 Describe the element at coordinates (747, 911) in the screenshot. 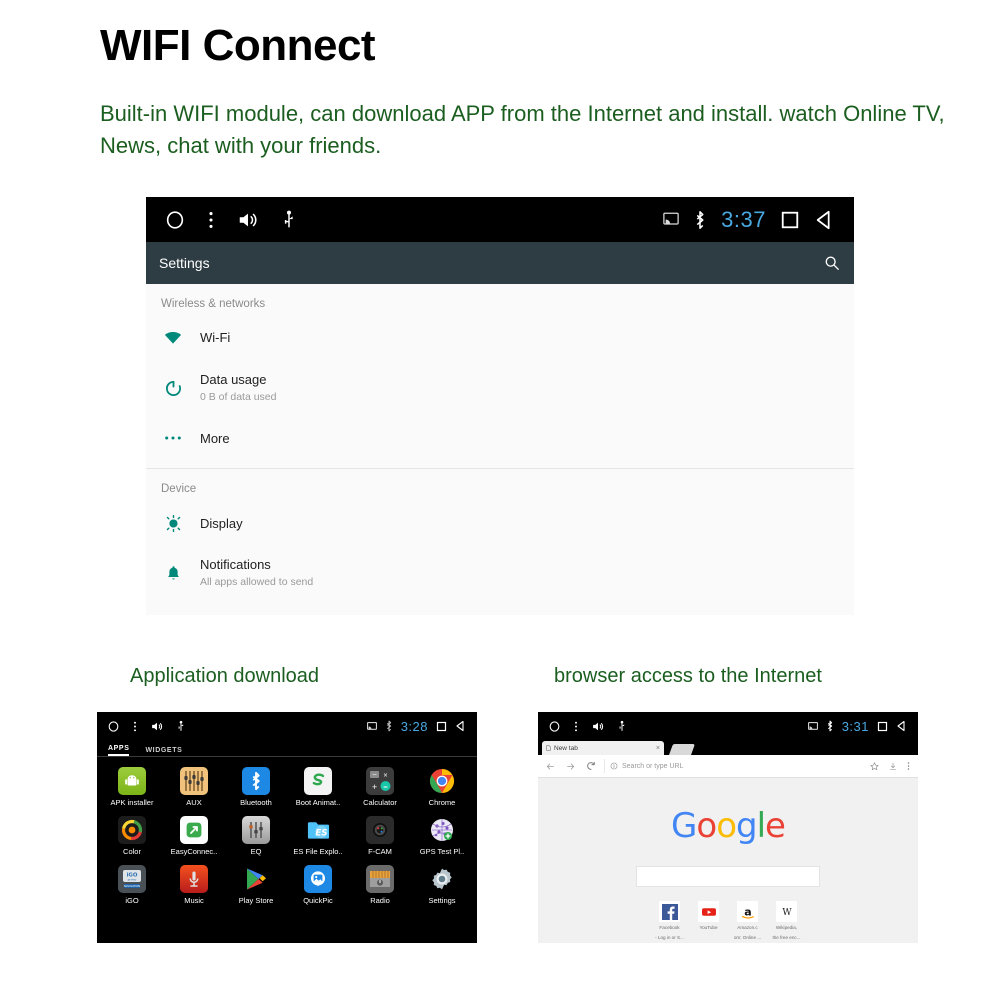

I see `amazon-icon: a` at that location.